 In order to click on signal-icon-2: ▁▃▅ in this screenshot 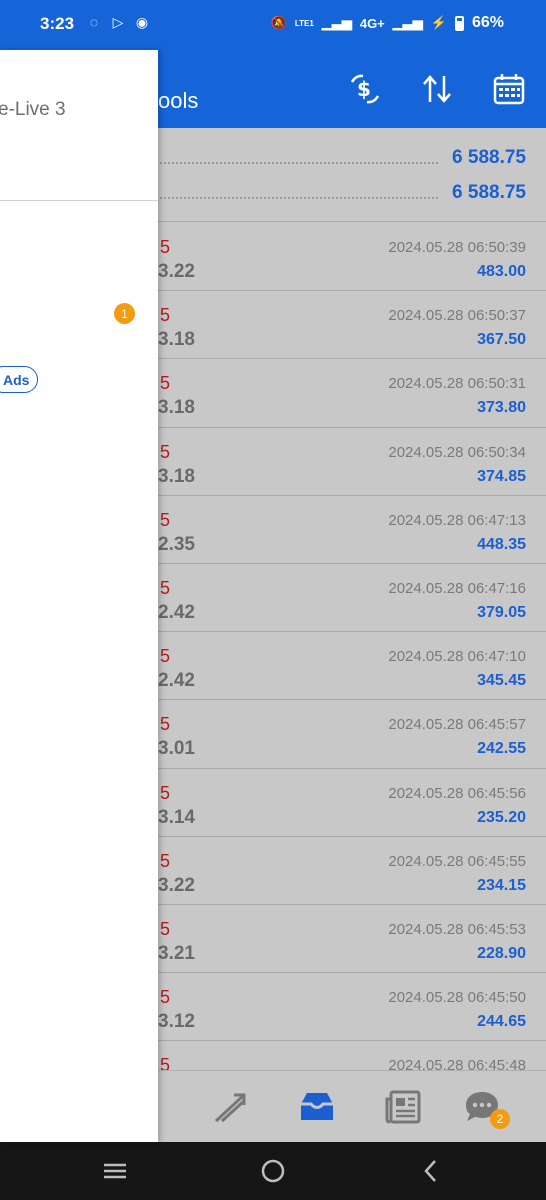, I will do `click(407, 22)`.